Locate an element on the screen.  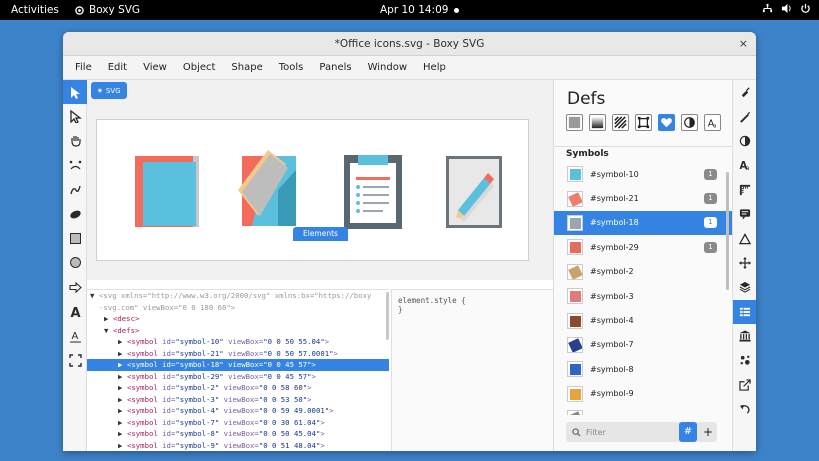
tool-rectangle-tool is located at coordinates (75, 238).